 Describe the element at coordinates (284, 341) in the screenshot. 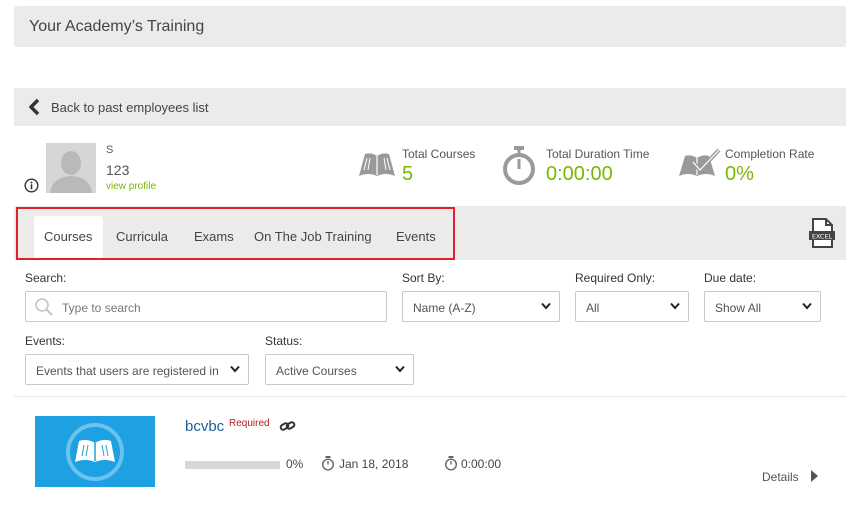

I see `status-label: Status:` at that location.